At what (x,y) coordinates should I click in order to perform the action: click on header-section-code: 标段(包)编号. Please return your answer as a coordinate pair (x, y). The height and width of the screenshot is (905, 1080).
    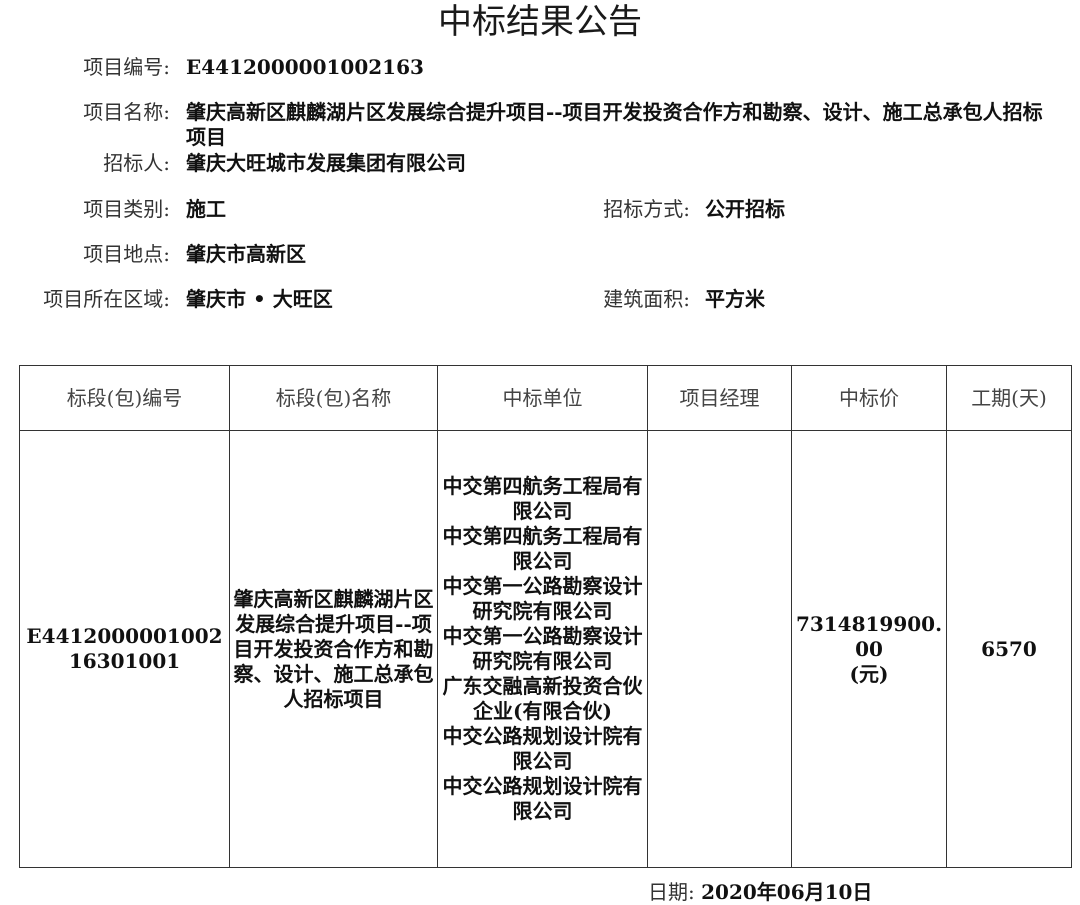
    Looking at the image, I should click on (124, 398).